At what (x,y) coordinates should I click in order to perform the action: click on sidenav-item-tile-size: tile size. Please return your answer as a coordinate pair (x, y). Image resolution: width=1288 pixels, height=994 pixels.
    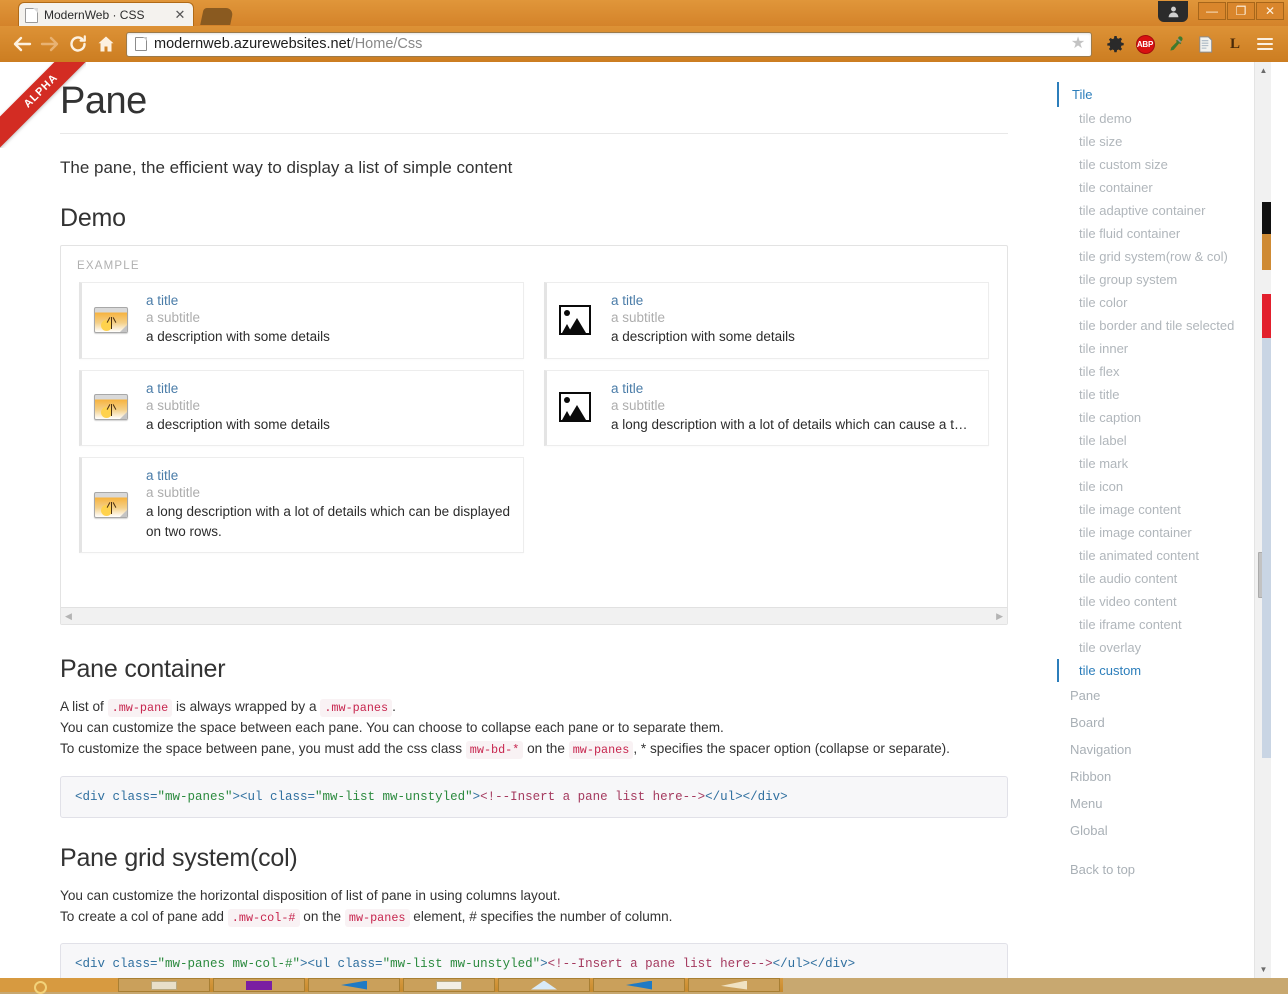
    Looking at the image, I should click on (1153, 141).